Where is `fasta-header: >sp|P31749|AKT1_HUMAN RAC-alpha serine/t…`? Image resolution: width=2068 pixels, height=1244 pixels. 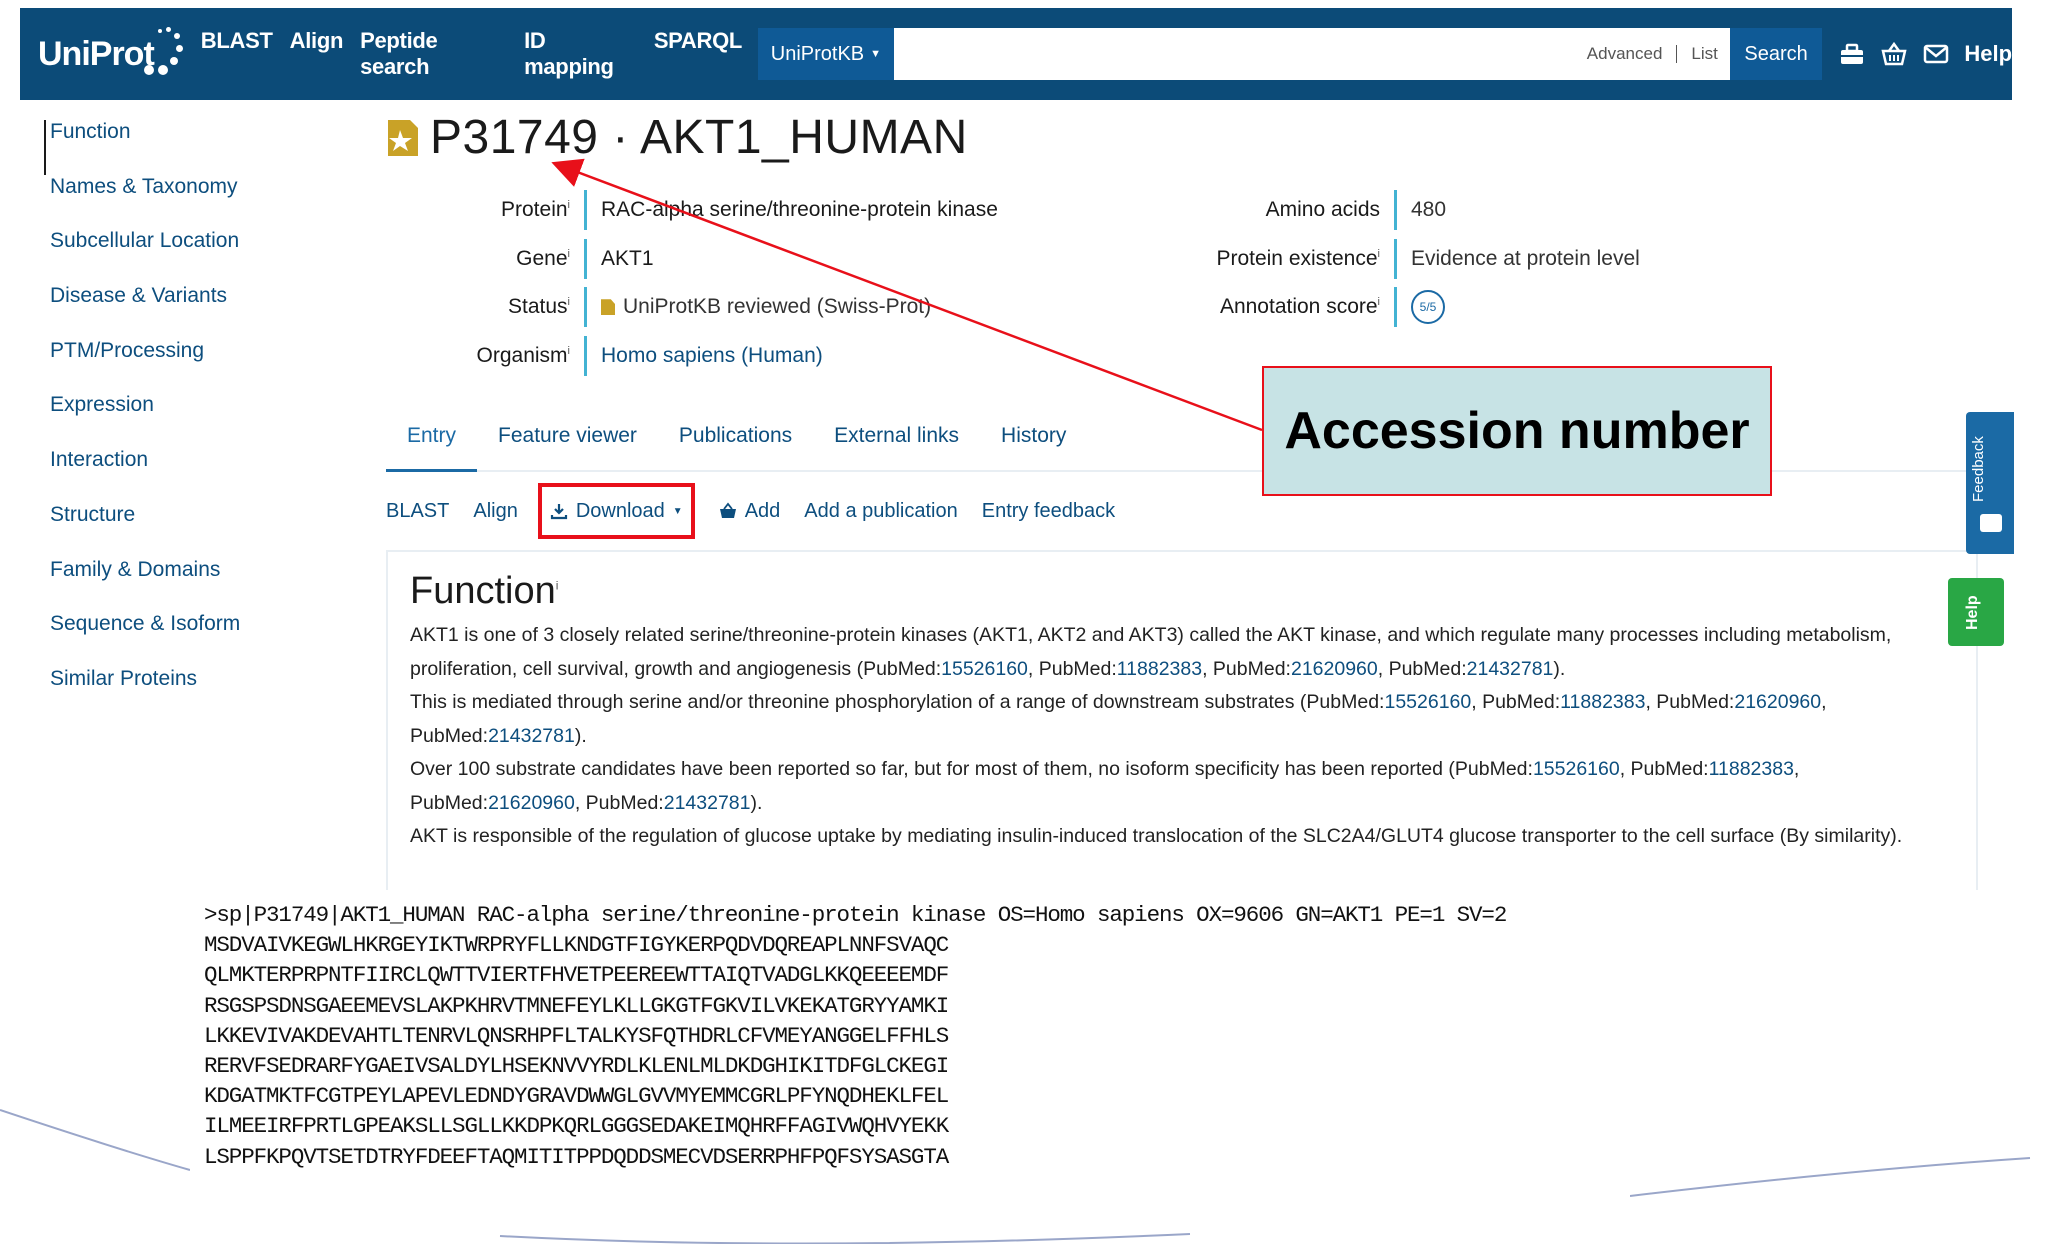
fasta-header: >sp|P31749|AKT1_HUMAN RAC-alpha serine/t… is located at coordinates (855, 915).